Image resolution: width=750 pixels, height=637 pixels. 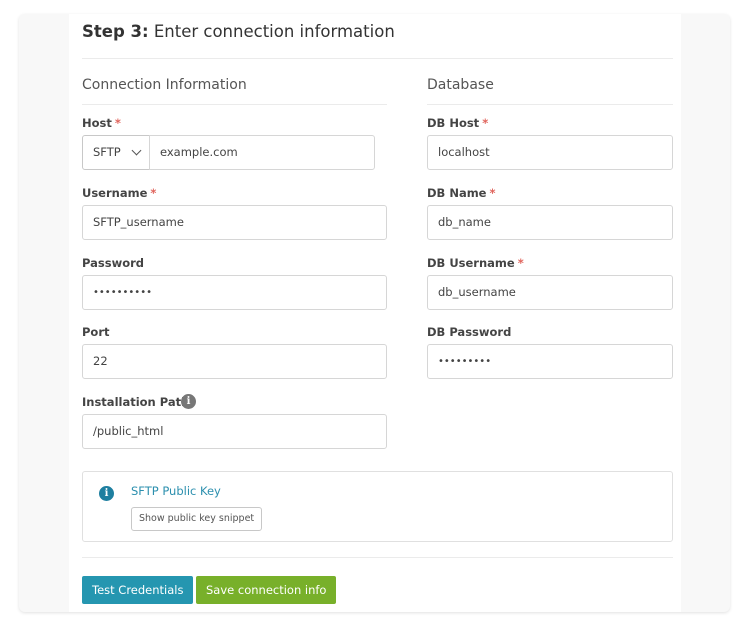 What do you see at coordinates (234, 104) in the screenshot?
I see `connection-divider` at bounding box center [234, 104].